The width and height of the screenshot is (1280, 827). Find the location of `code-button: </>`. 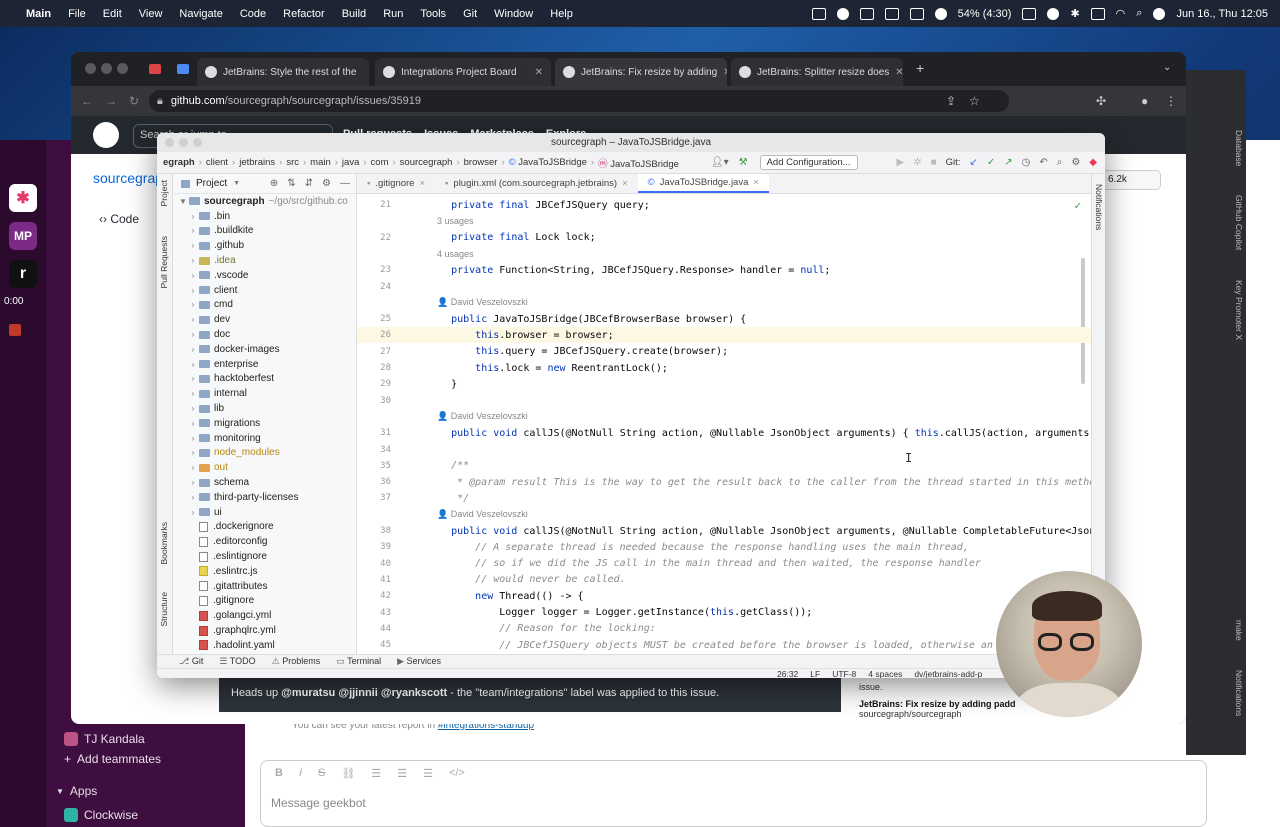

code-button: </> is located at coordinates (457, 773).